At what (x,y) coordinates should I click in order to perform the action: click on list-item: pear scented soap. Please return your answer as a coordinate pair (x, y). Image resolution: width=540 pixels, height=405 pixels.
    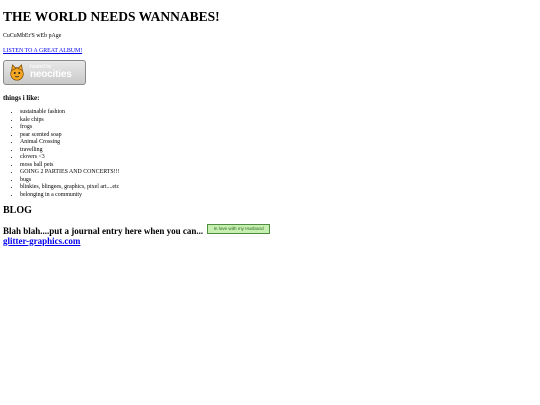
    Looking at the image, I should click on (278, 136).